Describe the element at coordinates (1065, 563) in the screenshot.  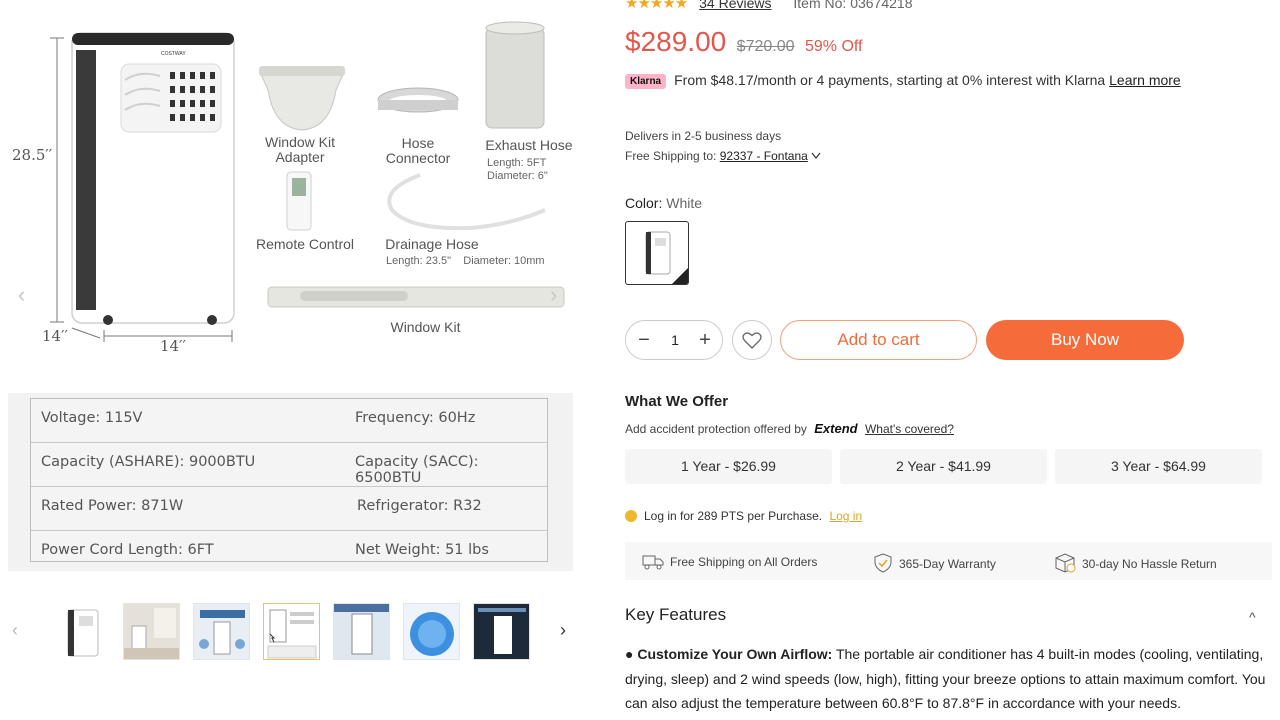
I see `return-box-icon` at that location.